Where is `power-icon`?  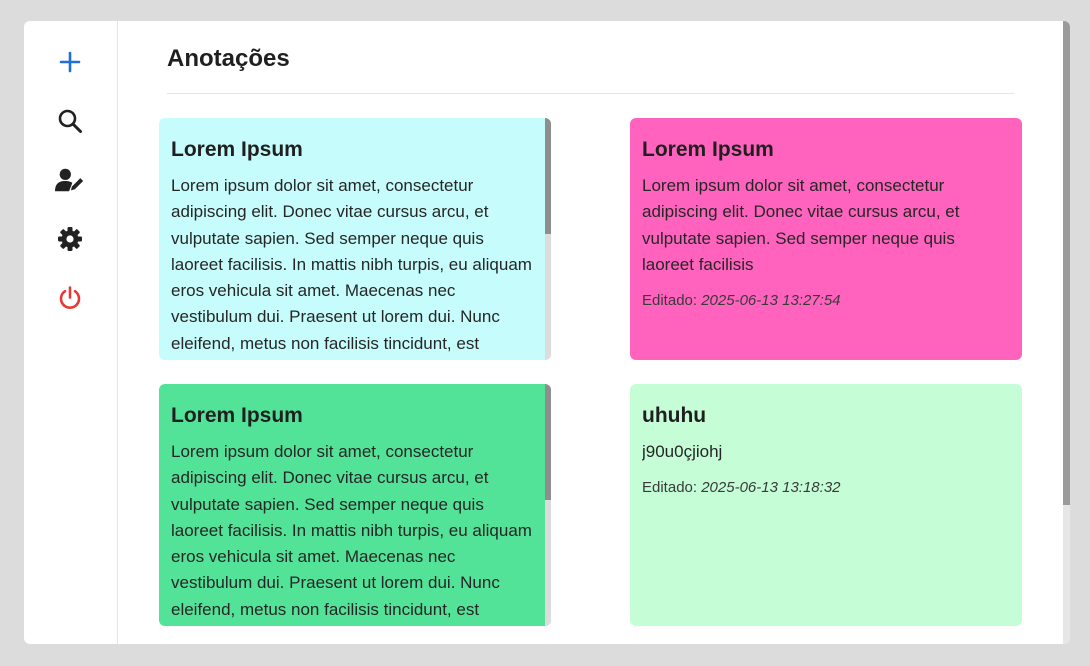 power-icon is located at coordinates (70, 297).